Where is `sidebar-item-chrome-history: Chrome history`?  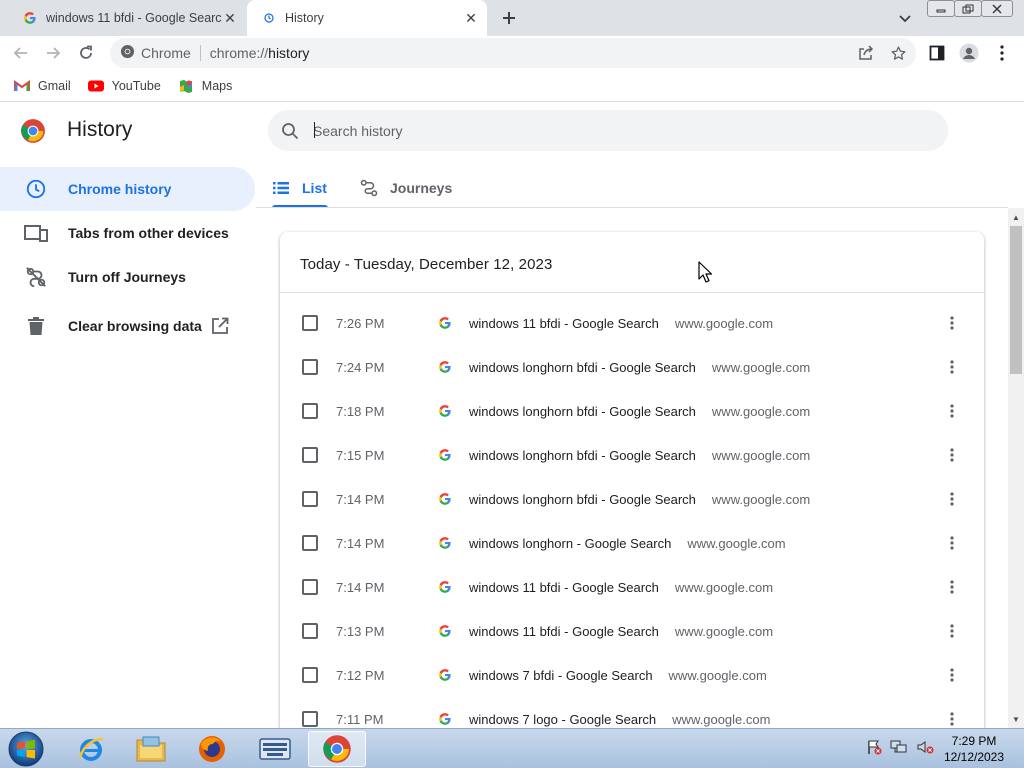 sidebar-item-chrome-history: Chrome history is located at coordinates (127, 189).